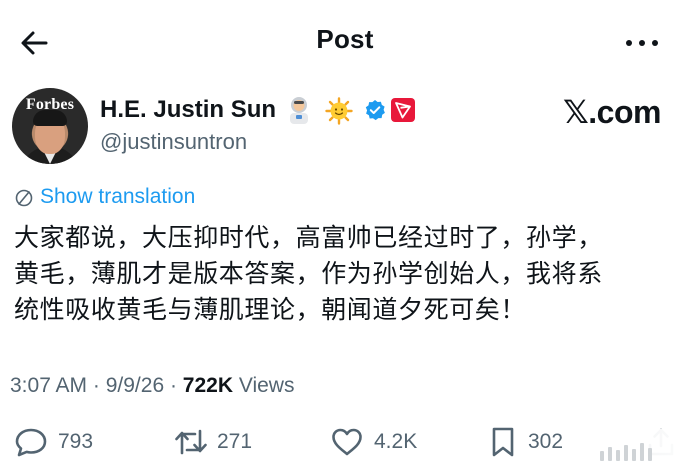 The height and width of the screenshot is (466, 690). What do you see at coordinates (76, 441) in the screenshot?
I see `reply-count: 793` at bounding box center [76, 441].